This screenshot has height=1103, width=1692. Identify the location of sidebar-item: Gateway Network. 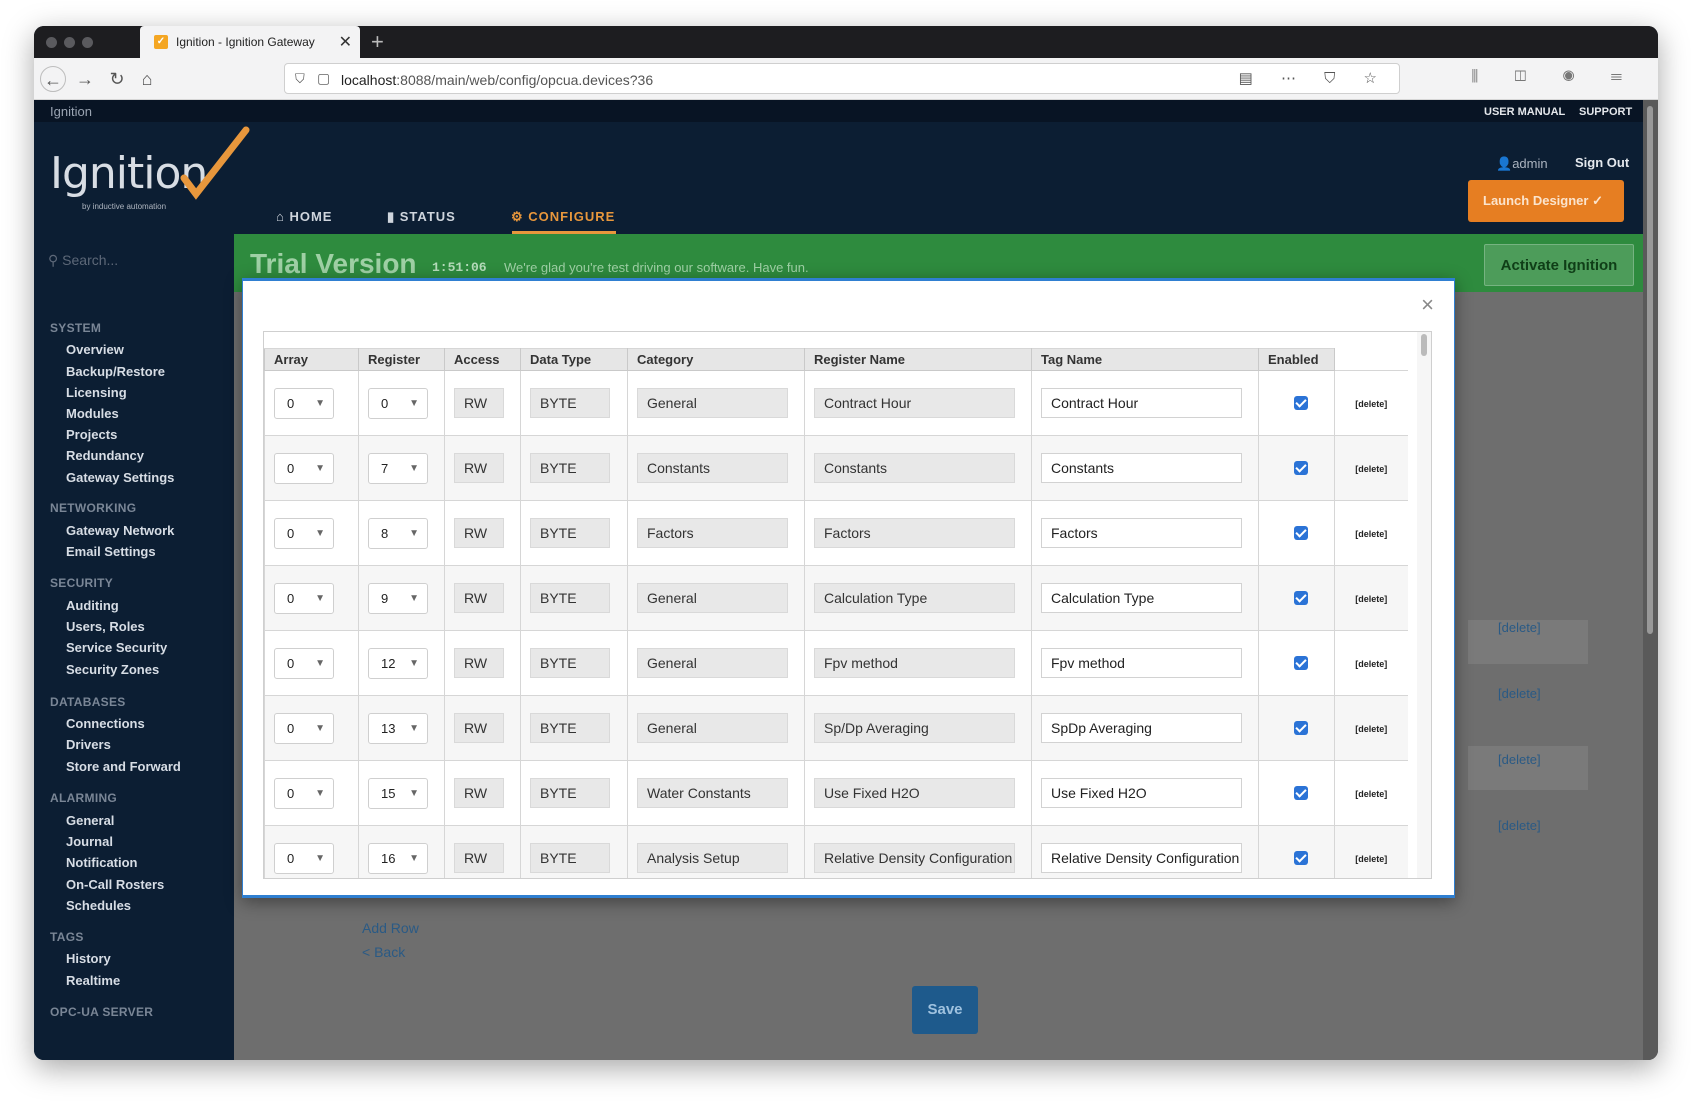
(120, 530).